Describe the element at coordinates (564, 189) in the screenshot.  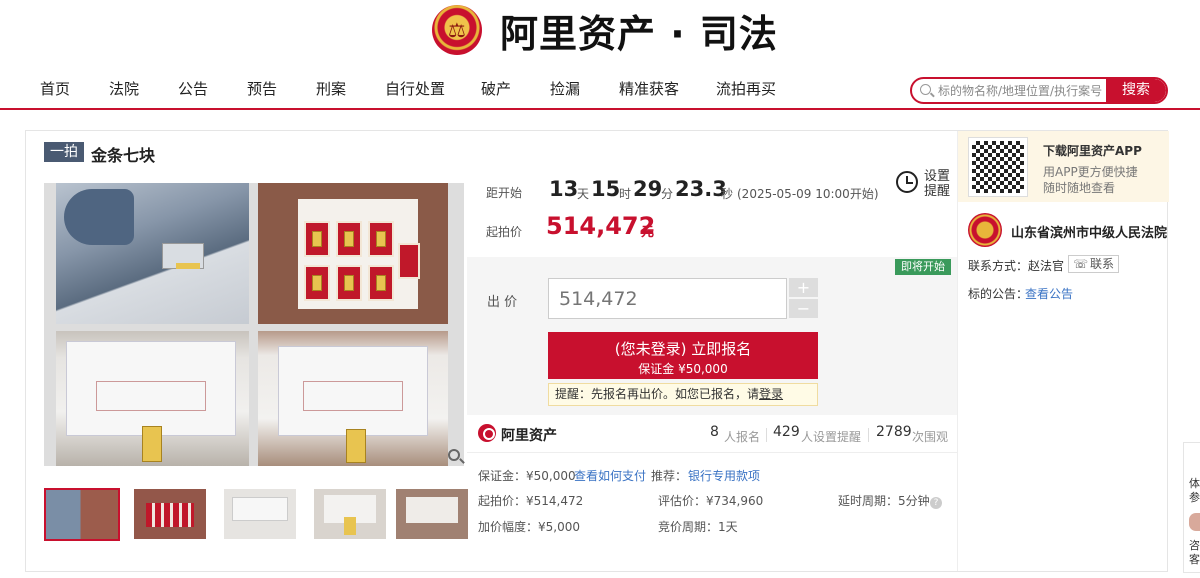
I see `countdown-days: 13` at that location.